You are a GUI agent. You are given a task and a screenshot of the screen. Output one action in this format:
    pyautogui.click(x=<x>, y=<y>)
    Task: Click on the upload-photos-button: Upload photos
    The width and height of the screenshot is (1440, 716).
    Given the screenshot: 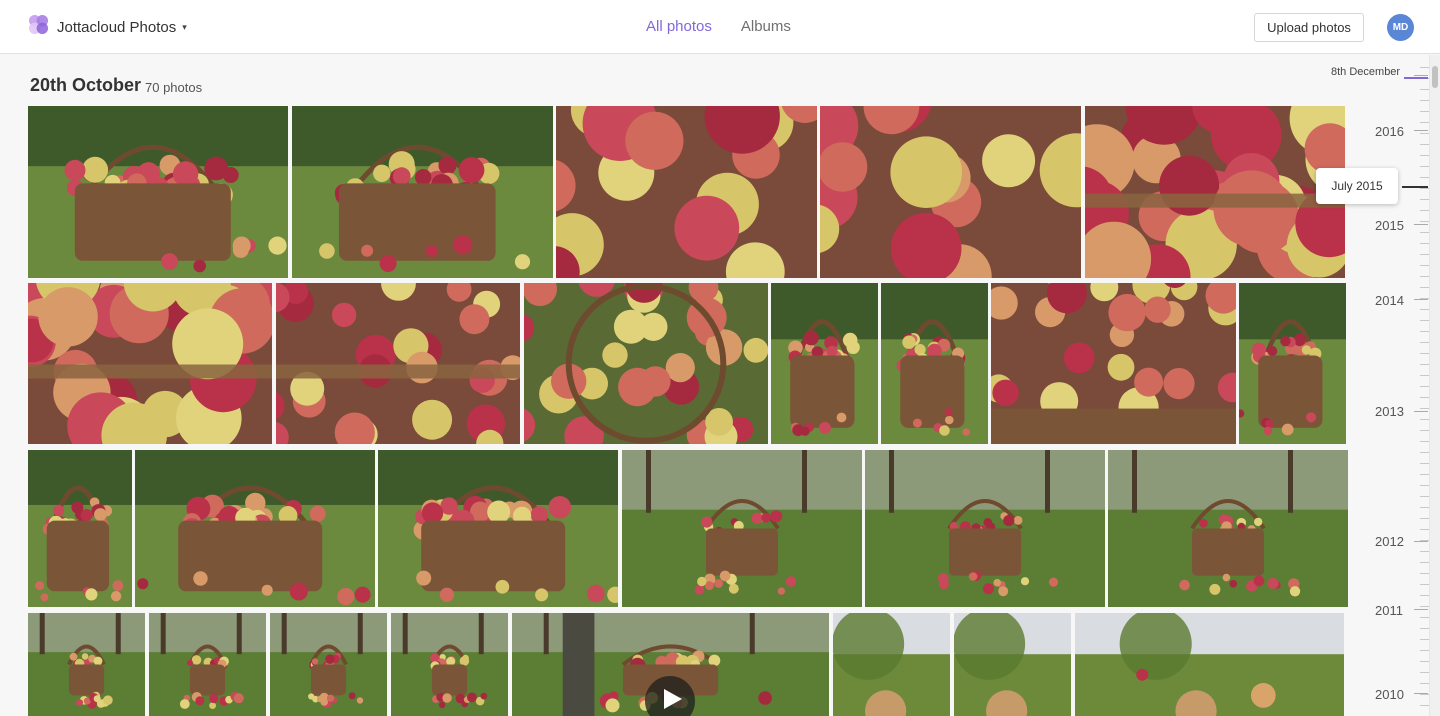 What is the action you would take?
    pyautogui.click(x=1309, y=27)
    